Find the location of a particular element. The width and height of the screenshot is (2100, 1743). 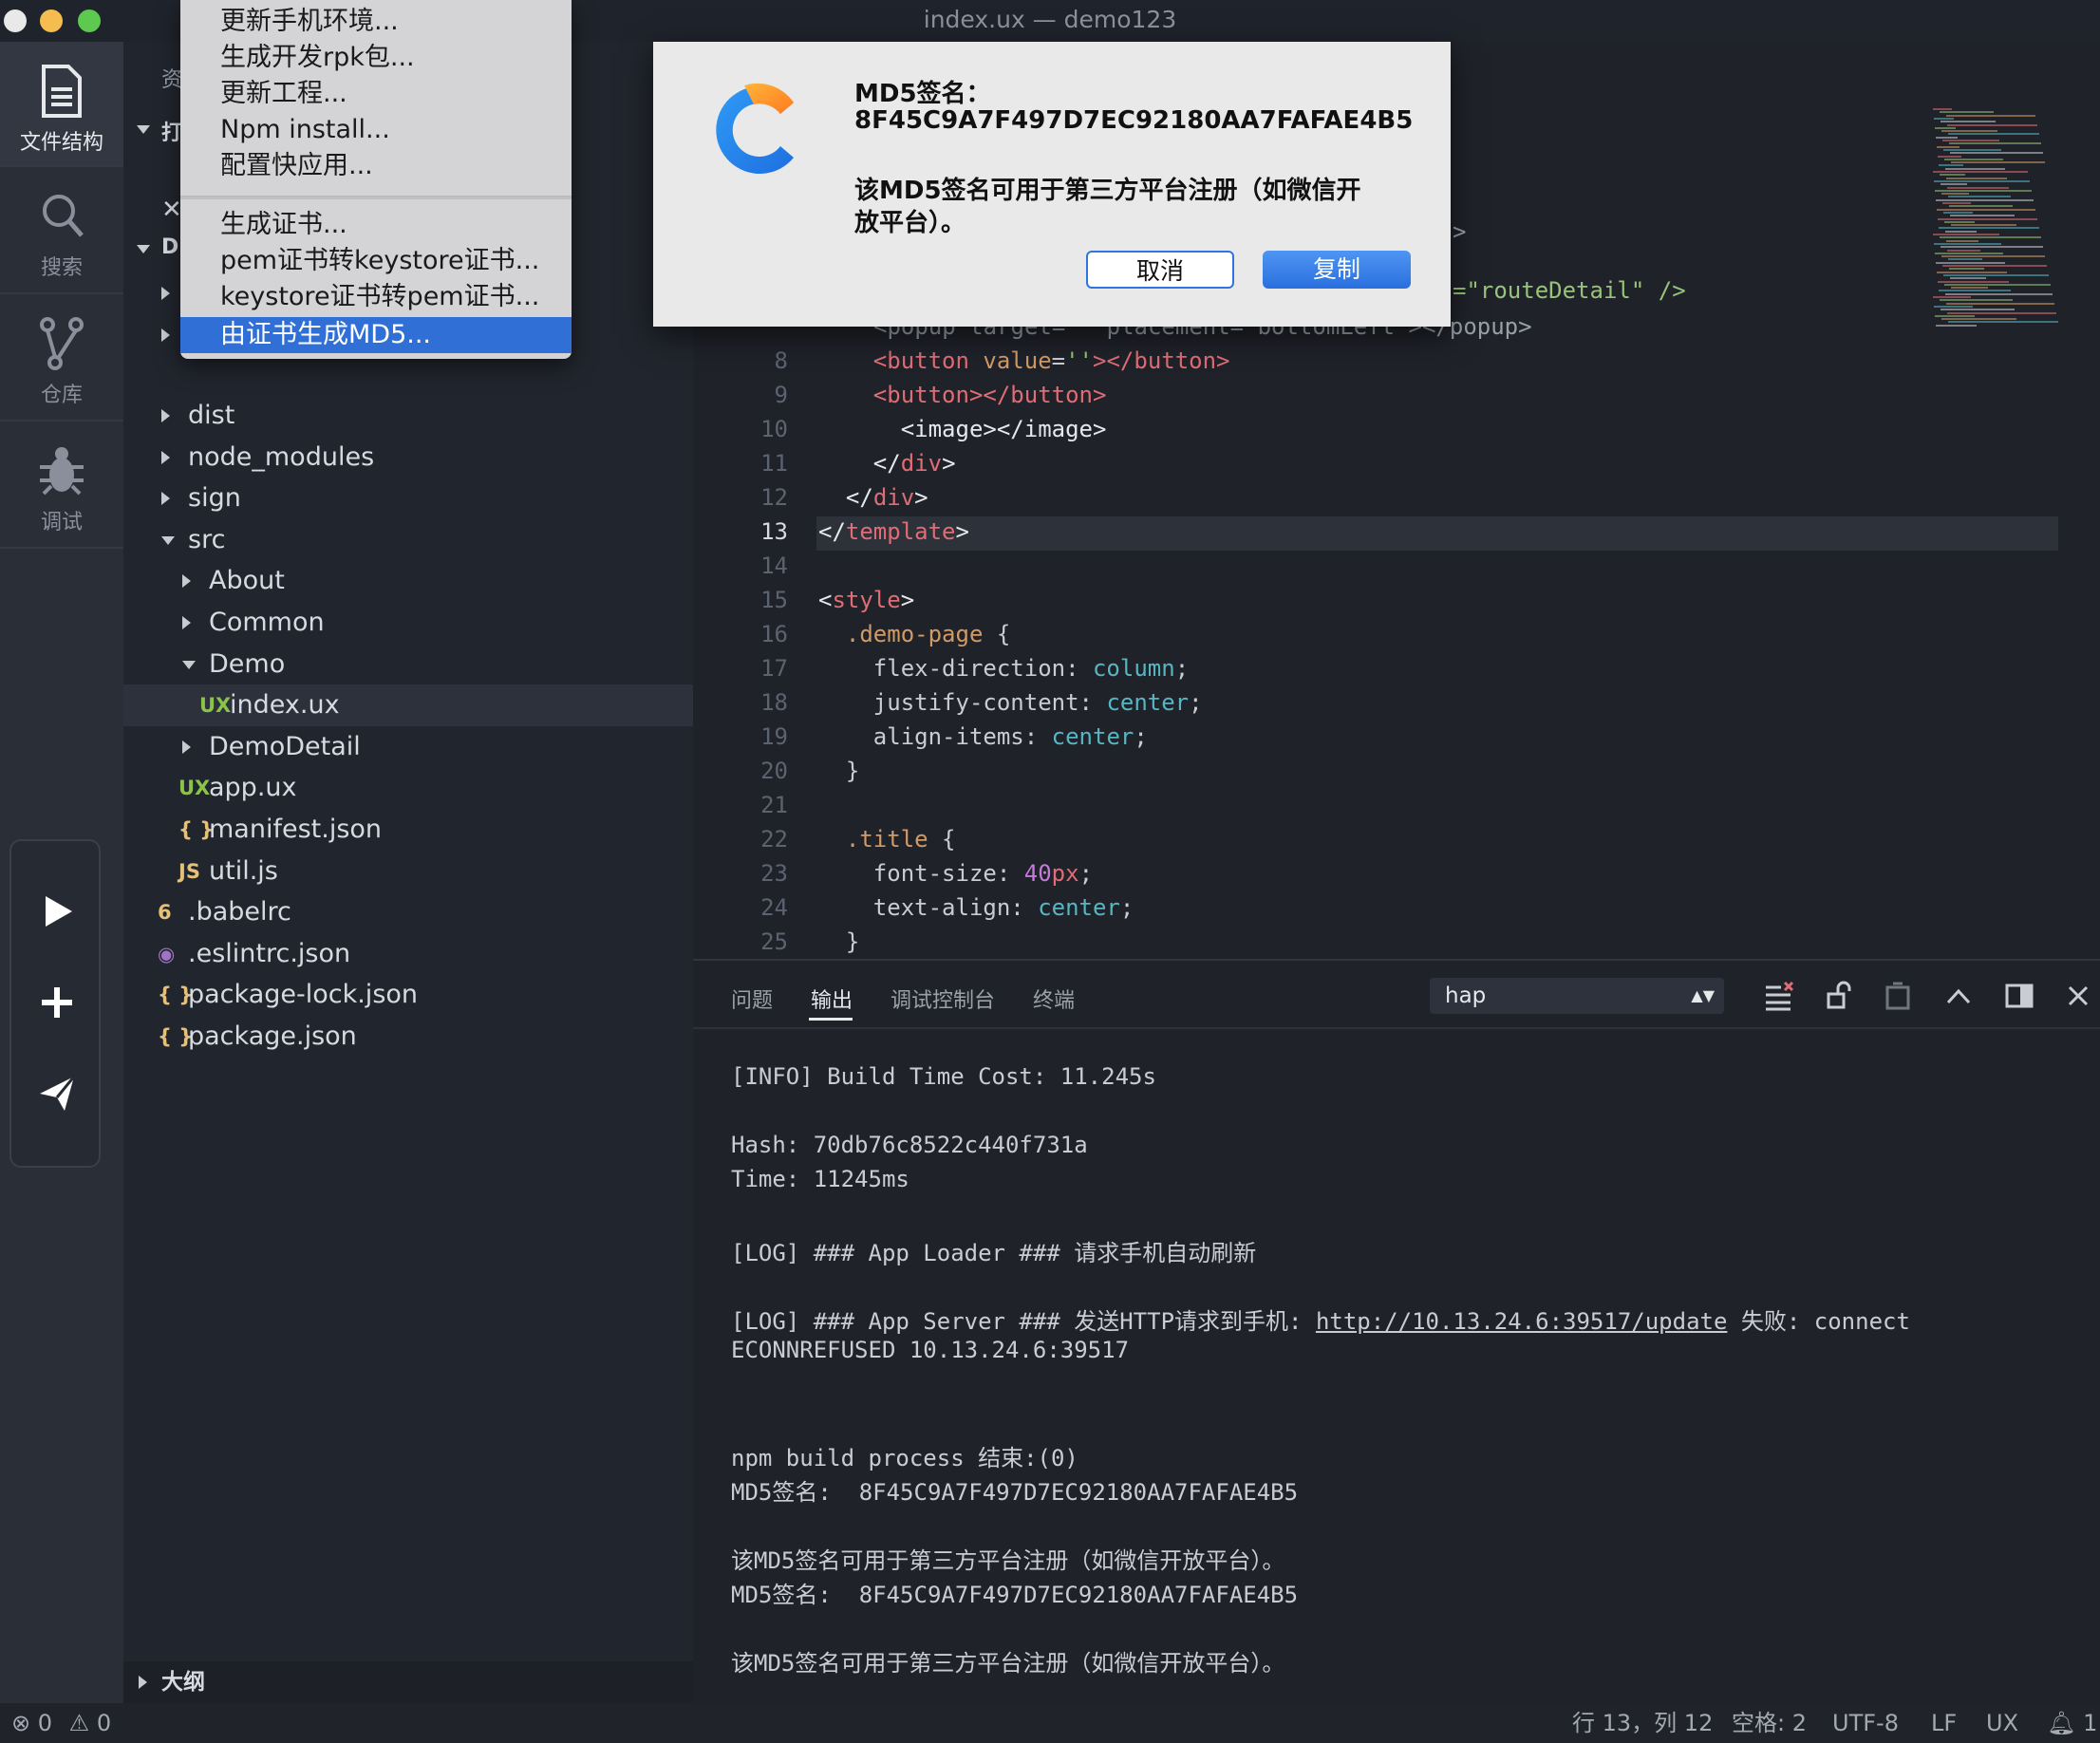

tree-folder: node_modules is located at coordinates (408, 457).